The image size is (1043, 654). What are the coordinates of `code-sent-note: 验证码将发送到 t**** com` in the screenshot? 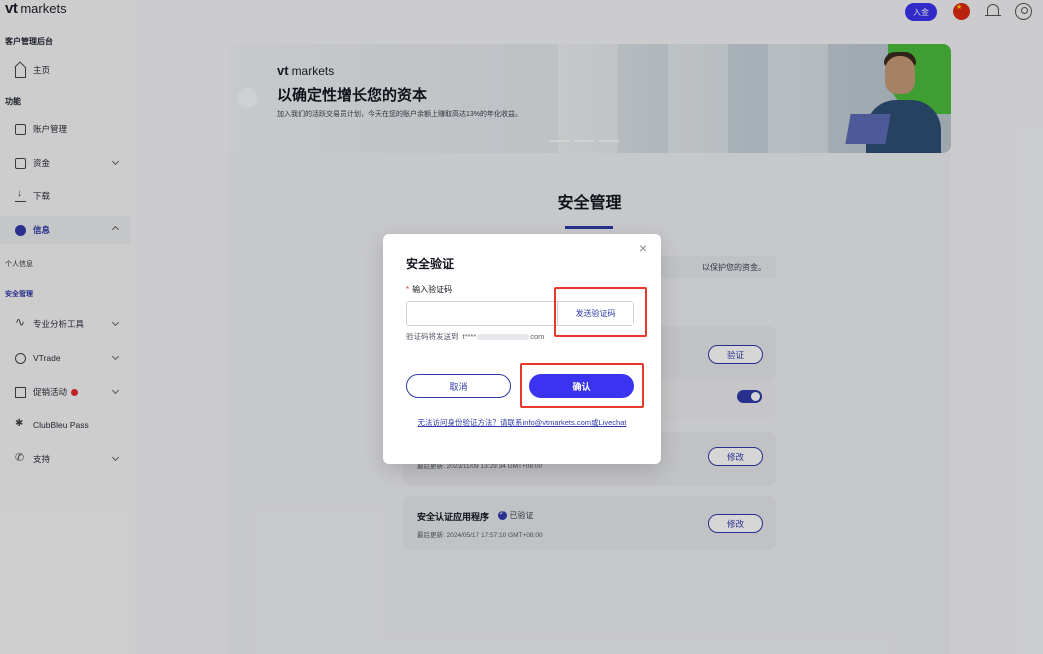 It's located at (475, 336).